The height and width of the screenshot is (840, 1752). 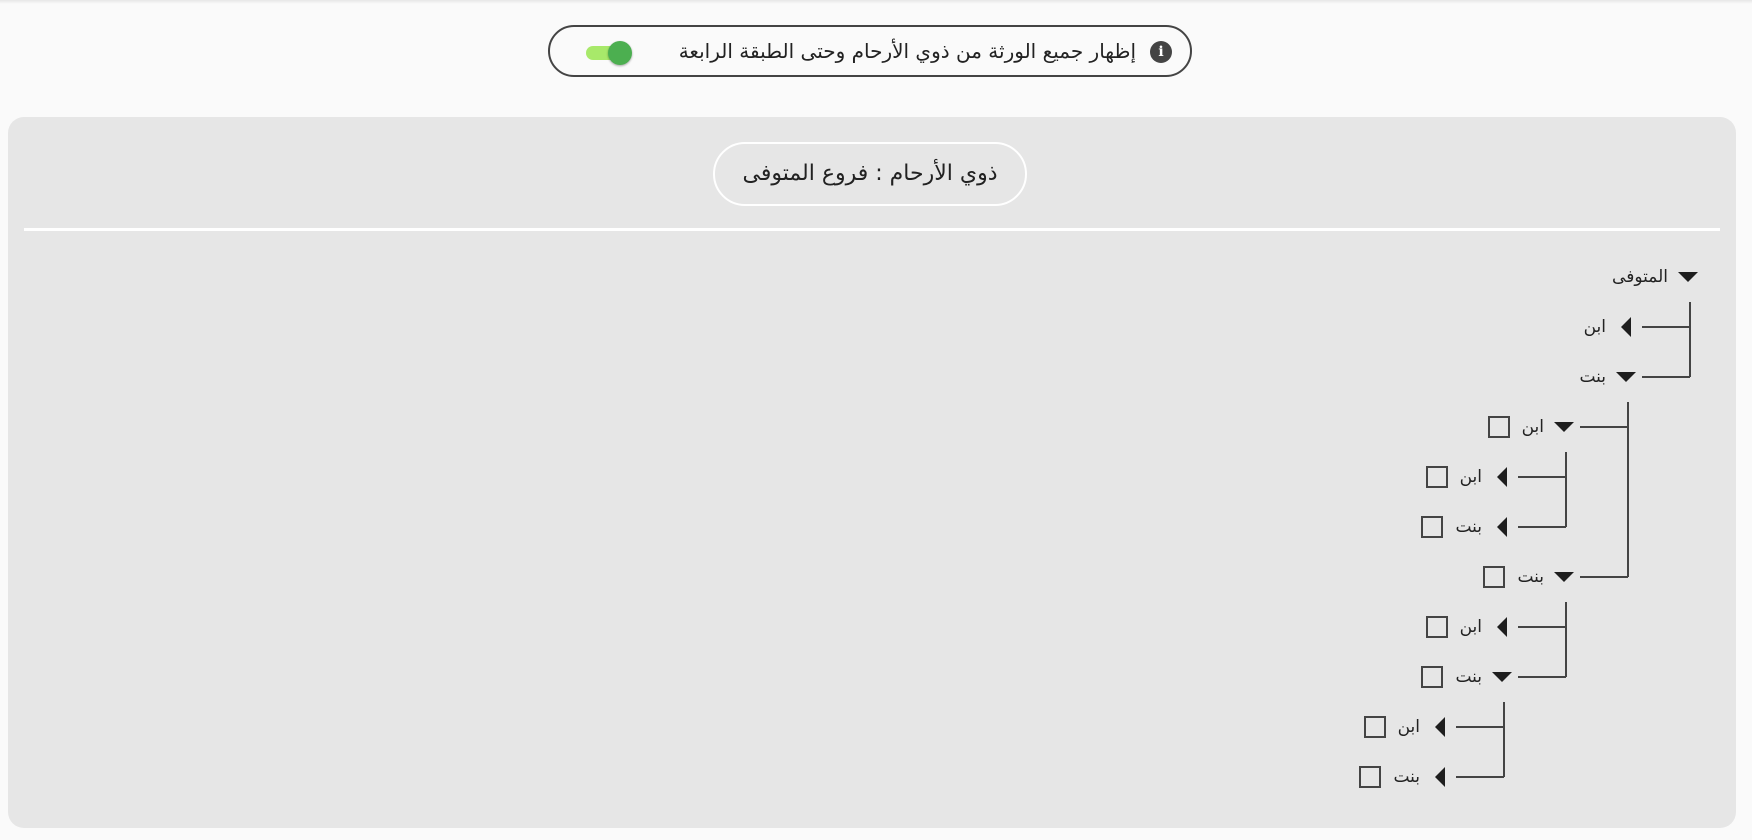 I want to click on top-shadow, so click(x=876, y=2).